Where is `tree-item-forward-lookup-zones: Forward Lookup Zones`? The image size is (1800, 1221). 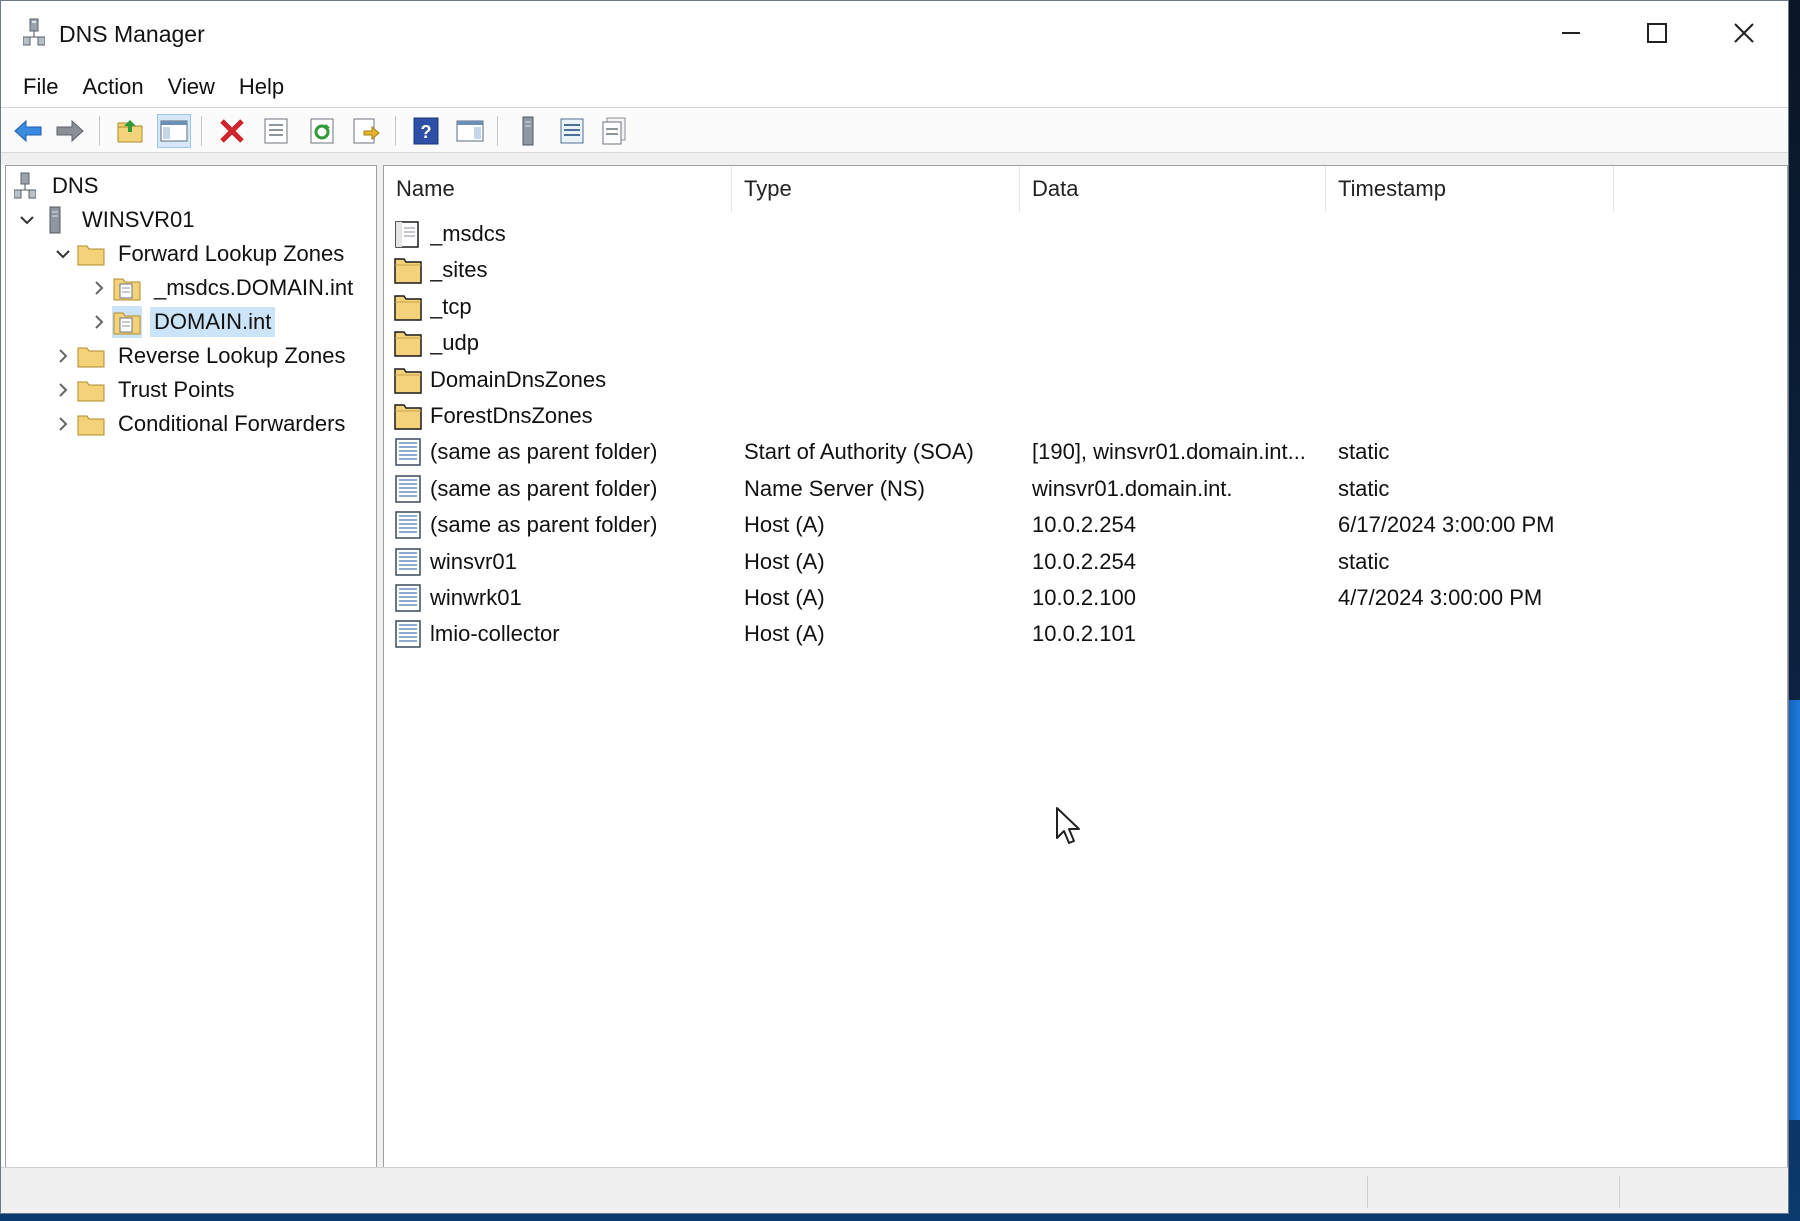
tree-item-forward-lookup-zones: Forward Lookup Zones is located at coordinates (199, 254).